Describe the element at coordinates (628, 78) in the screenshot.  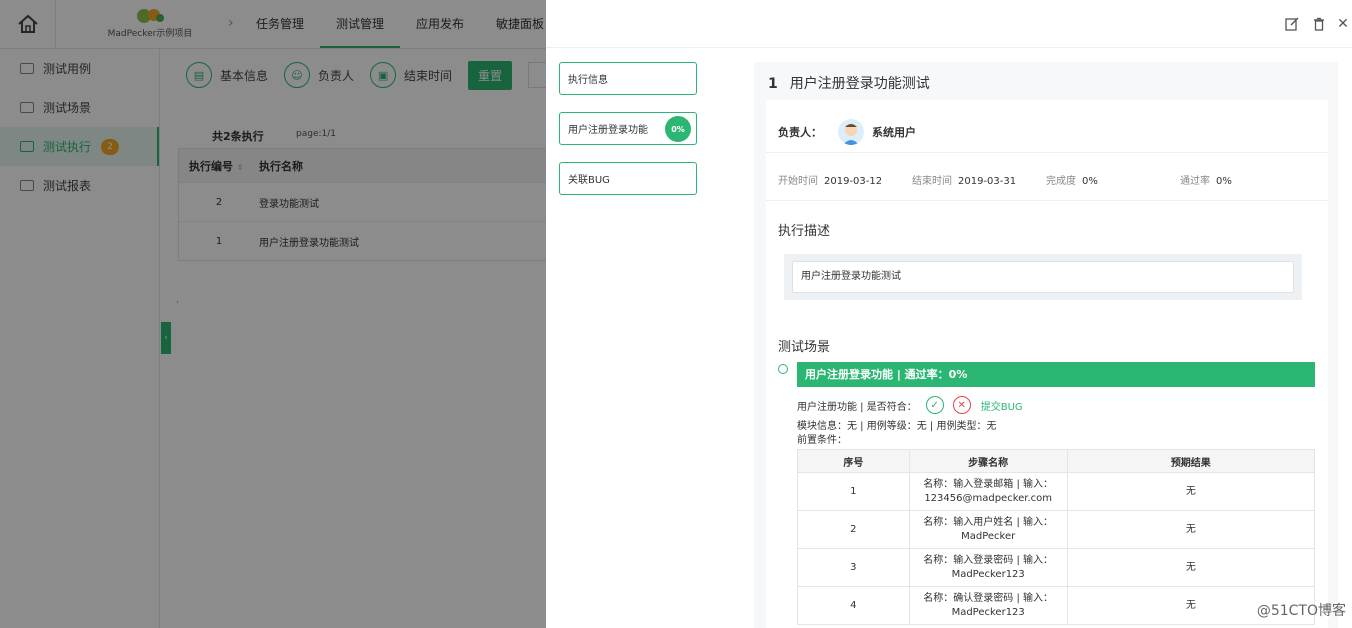
I see `tab-execution-info: 执行信息` at that location.